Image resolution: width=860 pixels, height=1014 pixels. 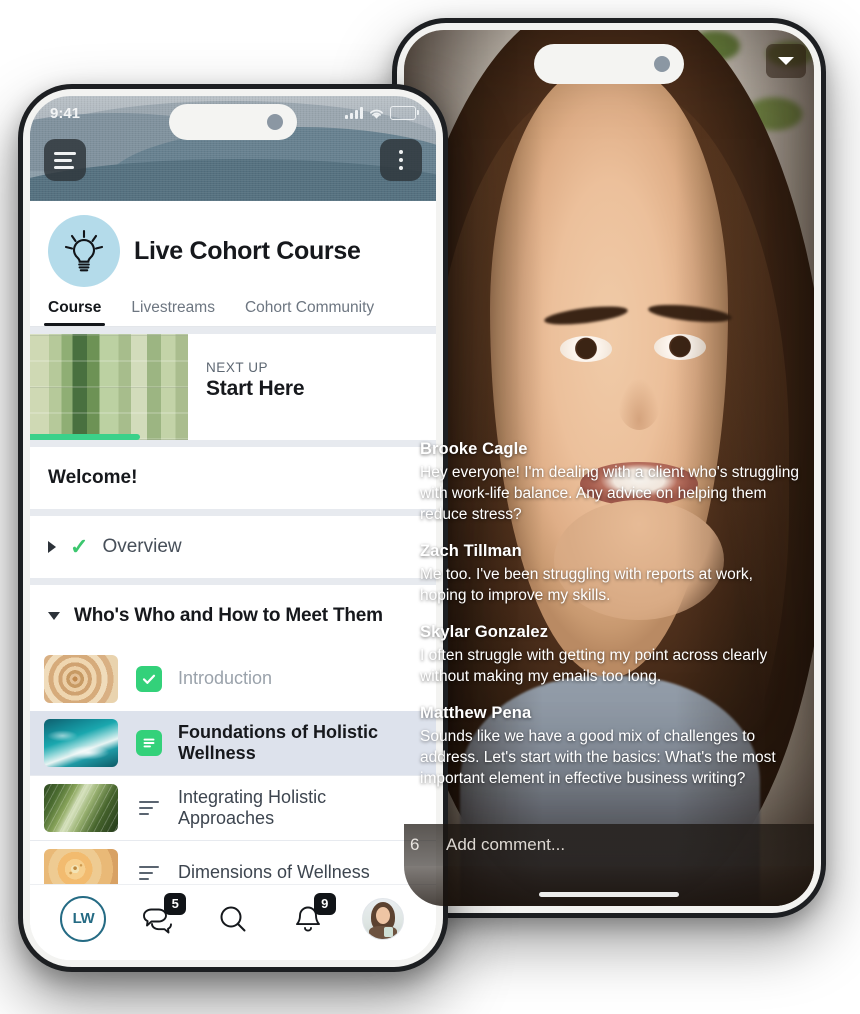 What do you see at coordinates (247, 250) in the screenshot?
I see `page-title: Live Cohort Course` at bounding box center [247, 250].